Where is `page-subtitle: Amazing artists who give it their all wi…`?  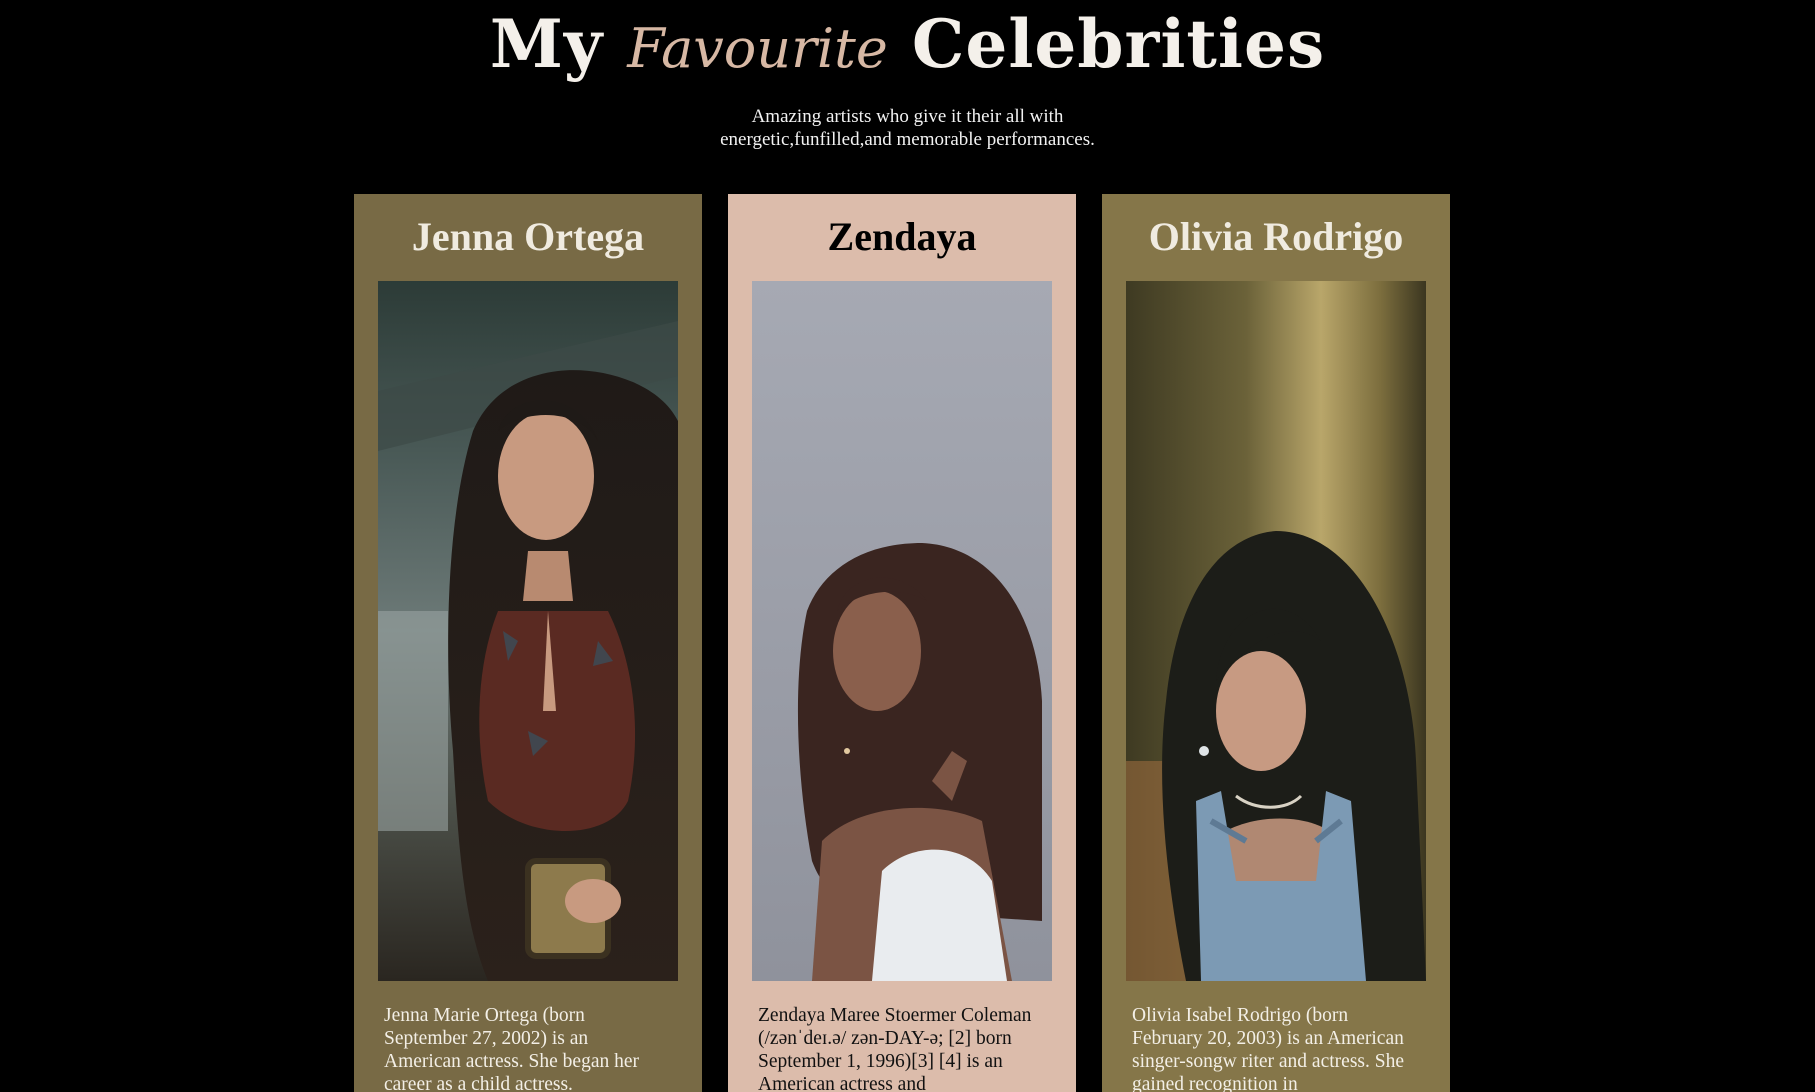
page-subtitle: Amazing artists who give it their all wi… is located at coordinates (907, 128).